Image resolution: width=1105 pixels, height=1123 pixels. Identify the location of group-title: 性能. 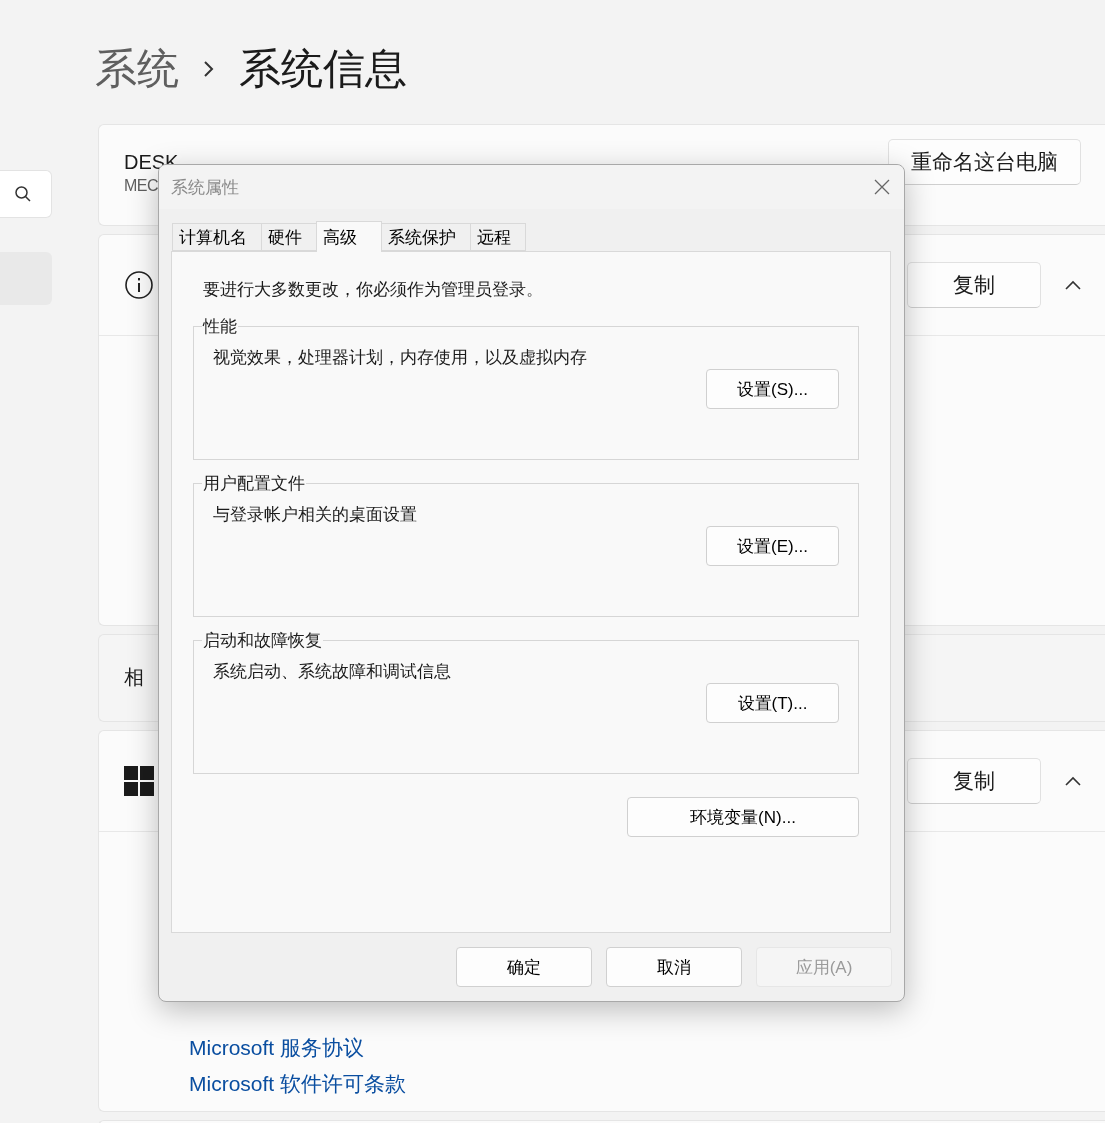
(220, 327).